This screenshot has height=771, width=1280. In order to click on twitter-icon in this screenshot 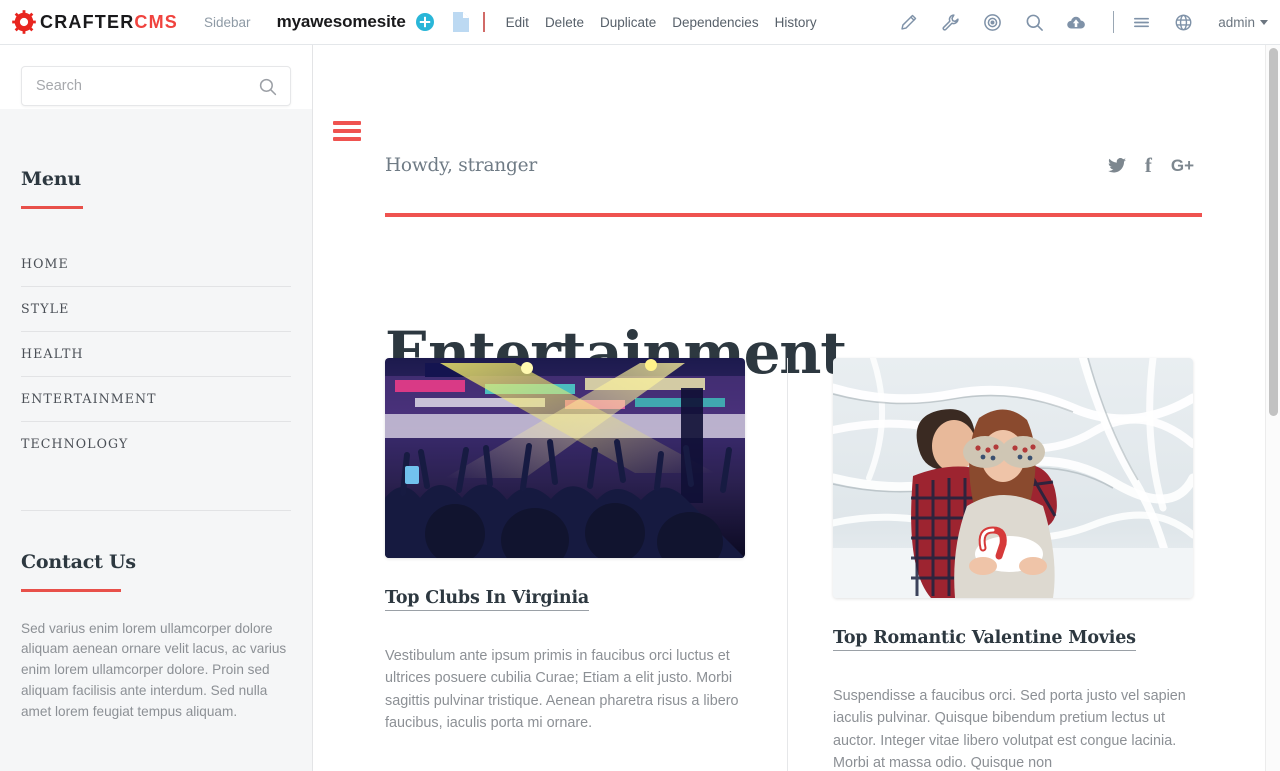, I will do `click(1116, 165)`.